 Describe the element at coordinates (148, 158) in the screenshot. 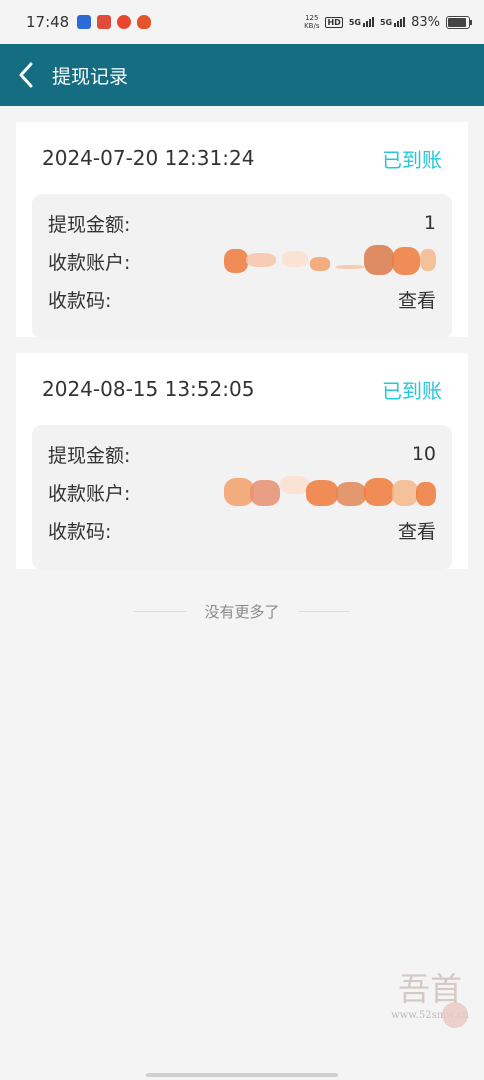

I see `record-datetime: 2024-07-20 12:31:24` at that location.